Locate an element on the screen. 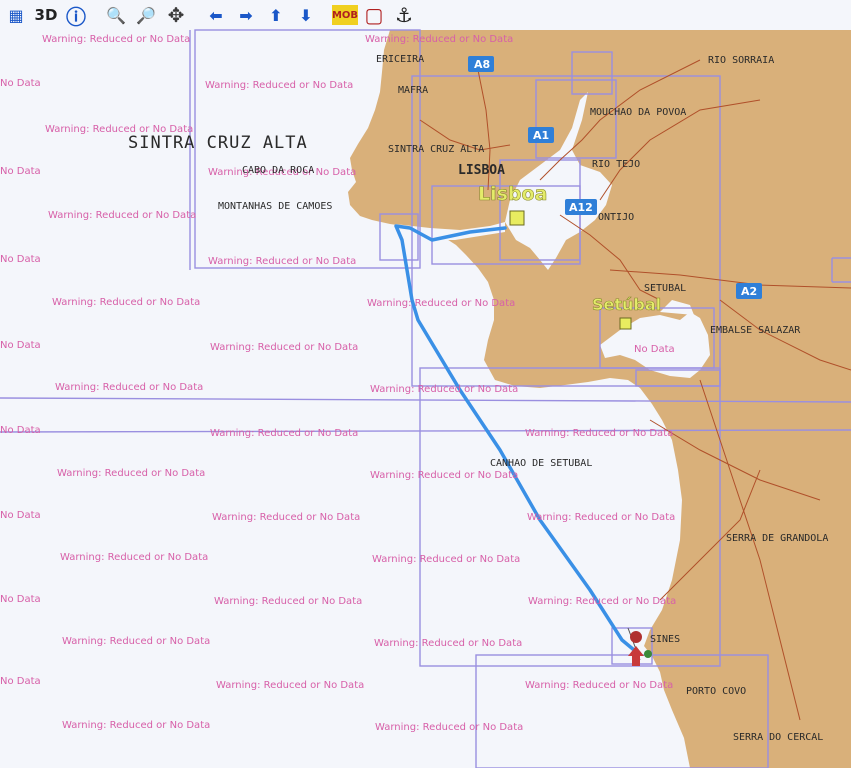 Image resolution: width=851 pixels, height=768 pixels. road-shield-a2: A2 is located at coordinates (749, 291).